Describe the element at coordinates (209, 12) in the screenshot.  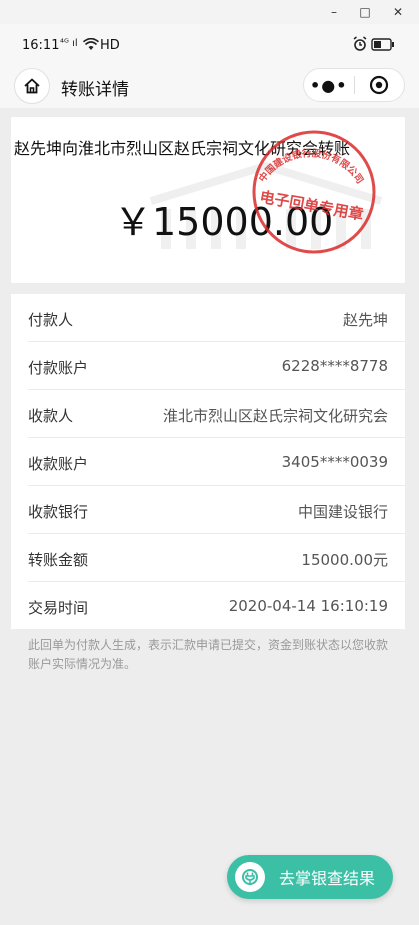
I see `window-titlebar: – □ ✕` at that location.